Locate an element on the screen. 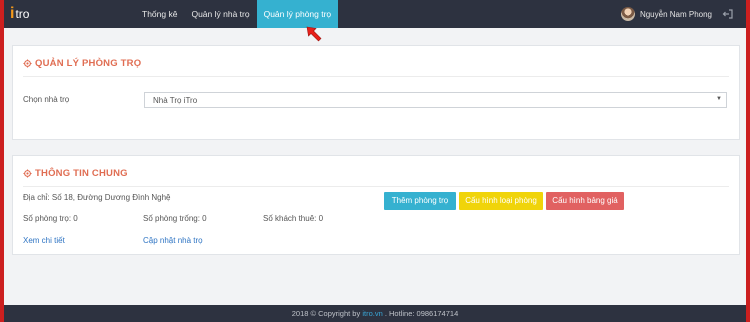 This screenshot has height=322, width=750. username: Nguyễn Nam Phong is located at coordinates (676, 14).